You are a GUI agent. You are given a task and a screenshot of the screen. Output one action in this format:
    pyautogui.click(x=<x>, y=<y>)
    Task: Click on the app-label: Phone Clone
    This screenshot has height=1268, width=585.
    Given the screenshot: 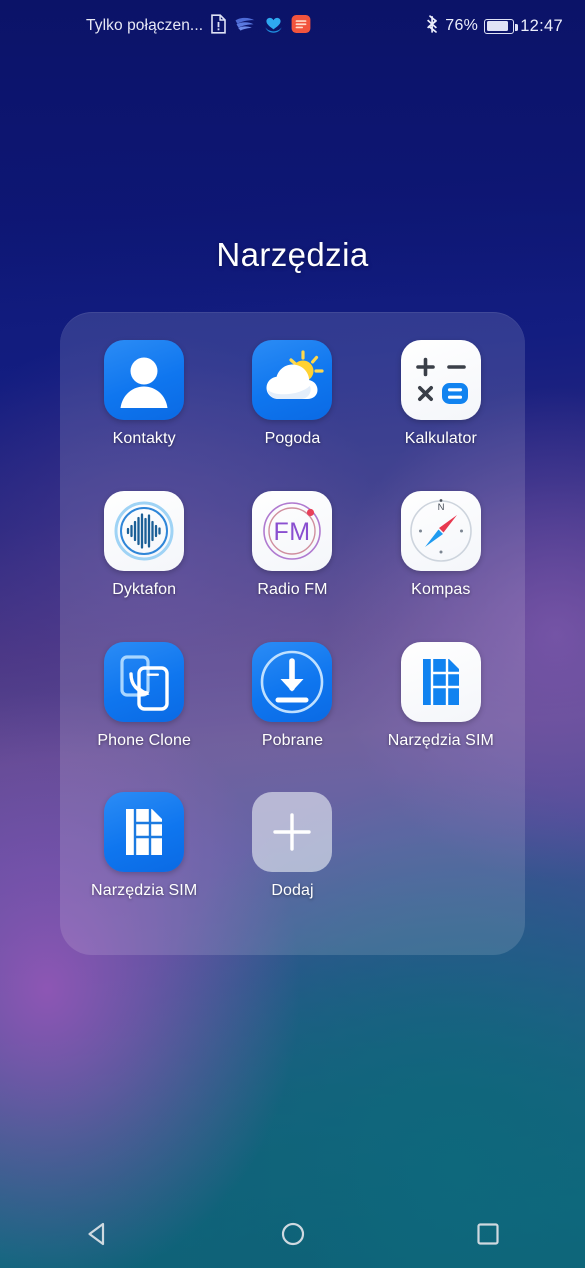 What is the action you would take?
    pyautogui.click(x=144, y=740)
    